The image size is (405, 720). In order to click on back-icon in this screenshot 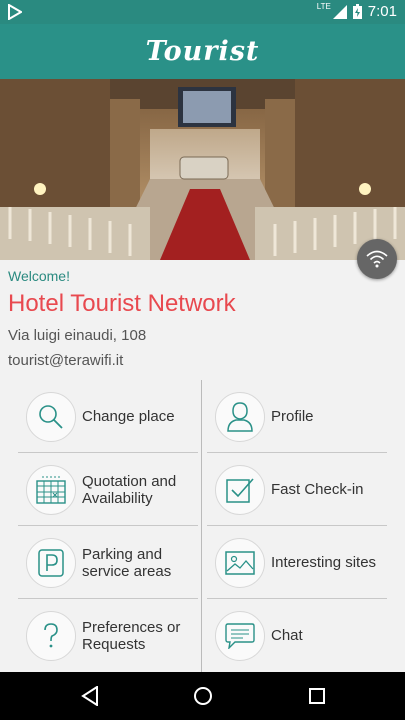, I will do `click(89, 696)`.